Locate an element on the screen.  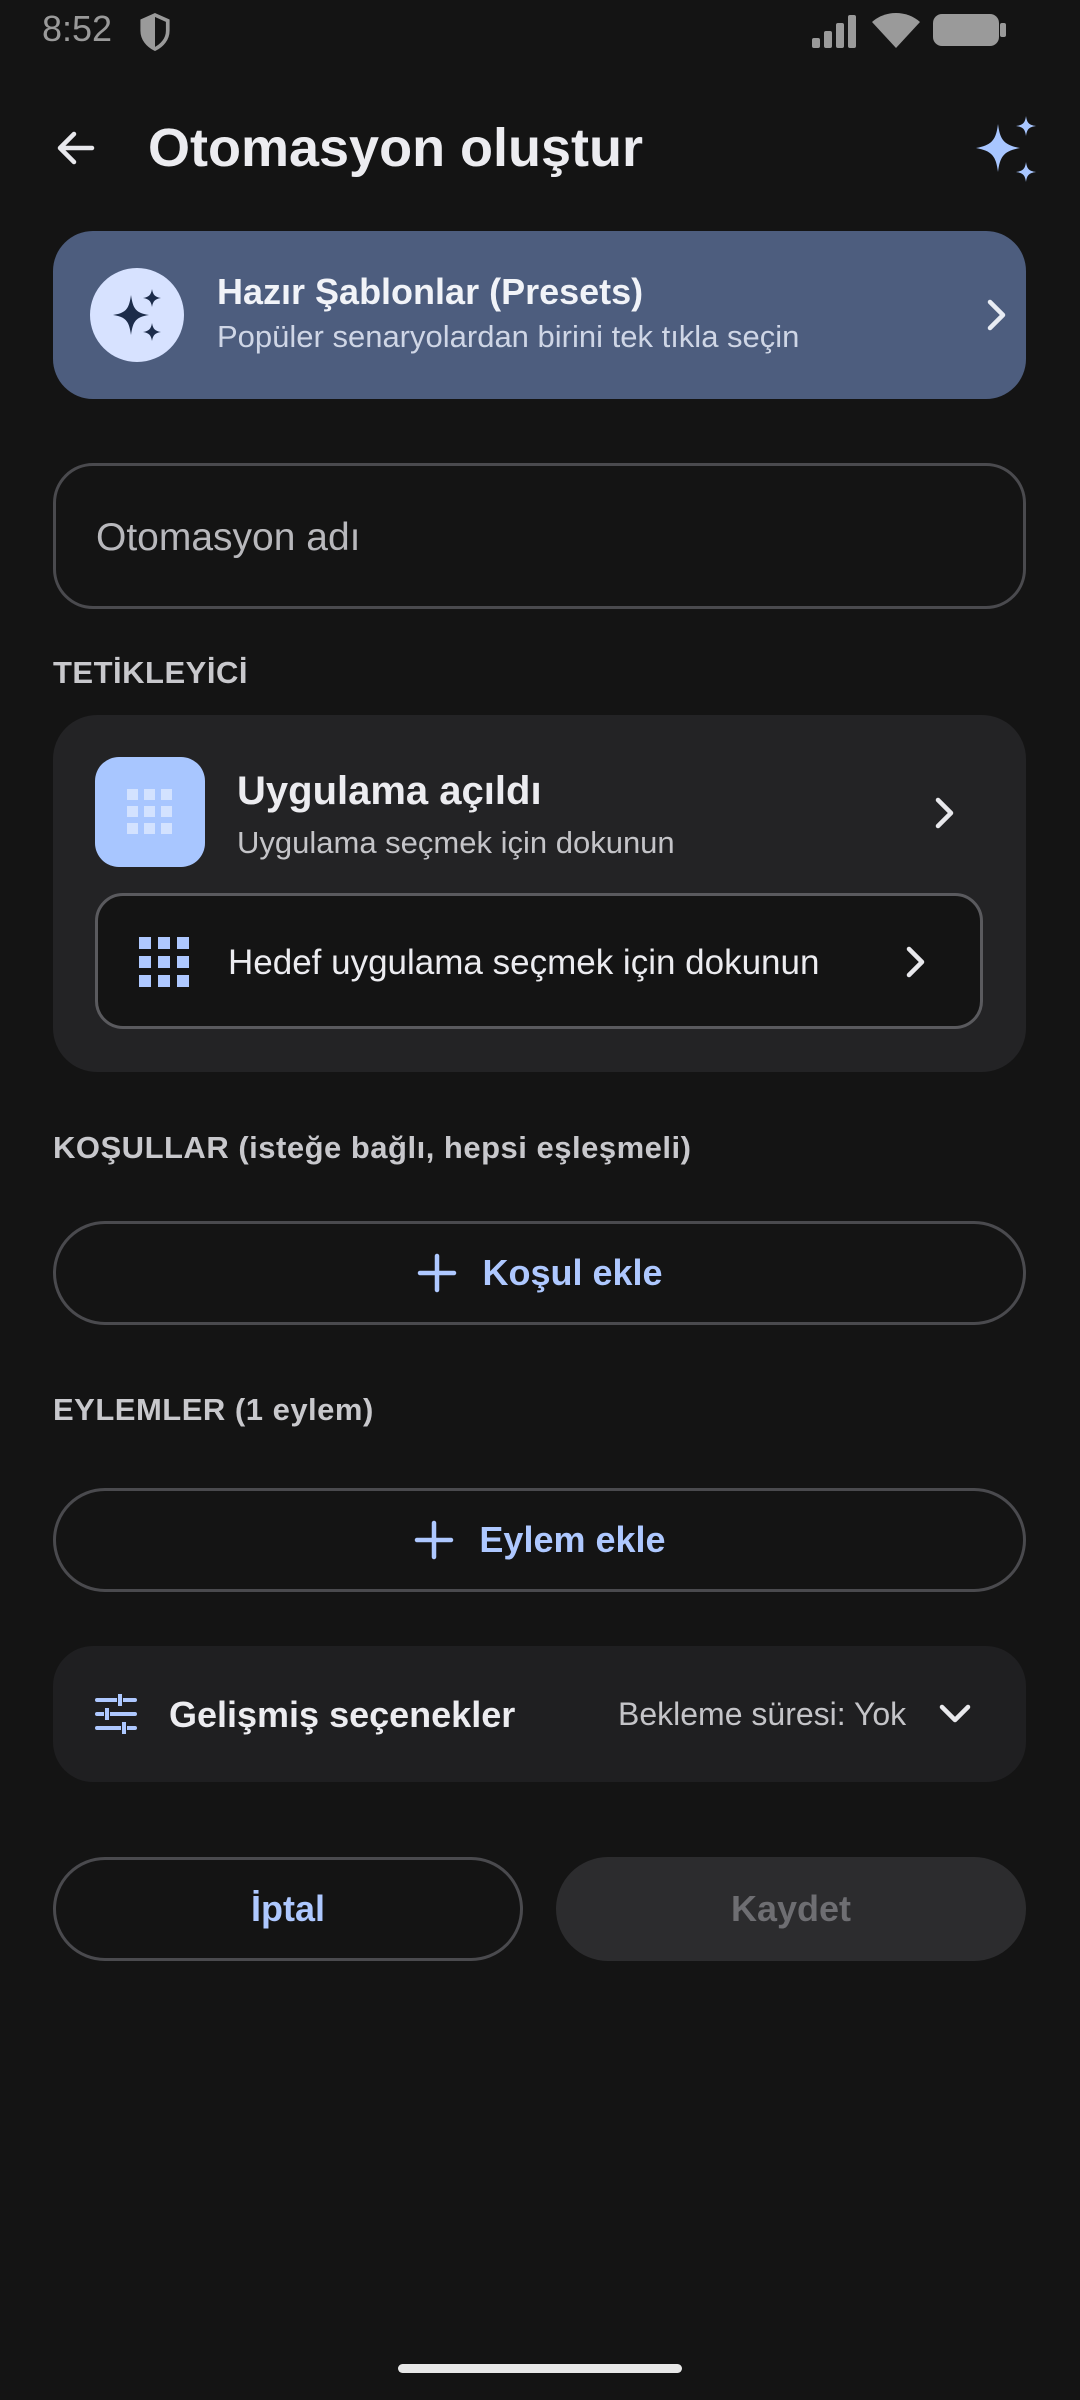
status-bar: 8:52 is located at coordinates (540, 32).